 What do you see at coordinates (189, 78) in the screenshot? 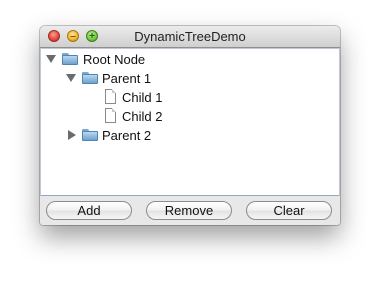
I see `tree-node-parent-1: Parent 1` at bounding box center [189, 78].